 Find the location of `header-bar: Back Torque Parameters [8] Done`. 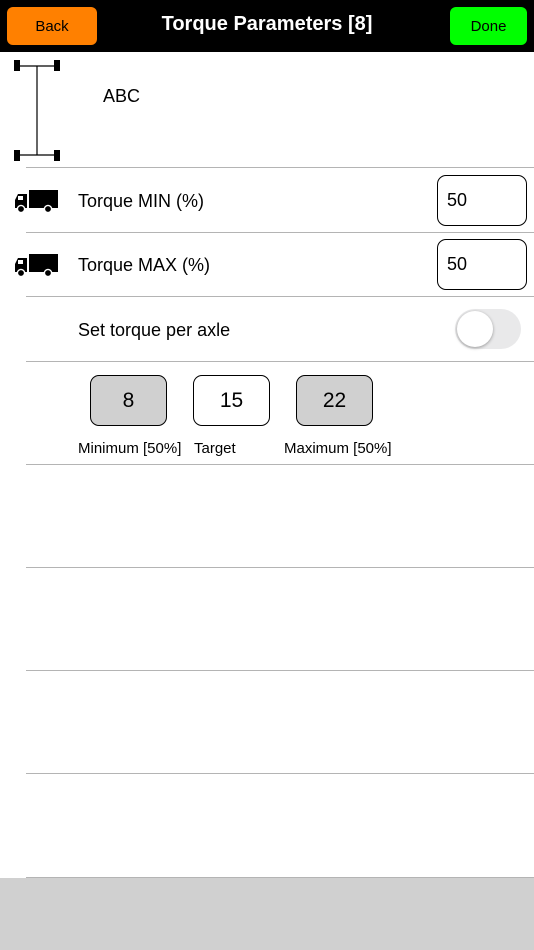

header-bar: Back Torque Parameters [8] Done is located at coordinates (267, 26).